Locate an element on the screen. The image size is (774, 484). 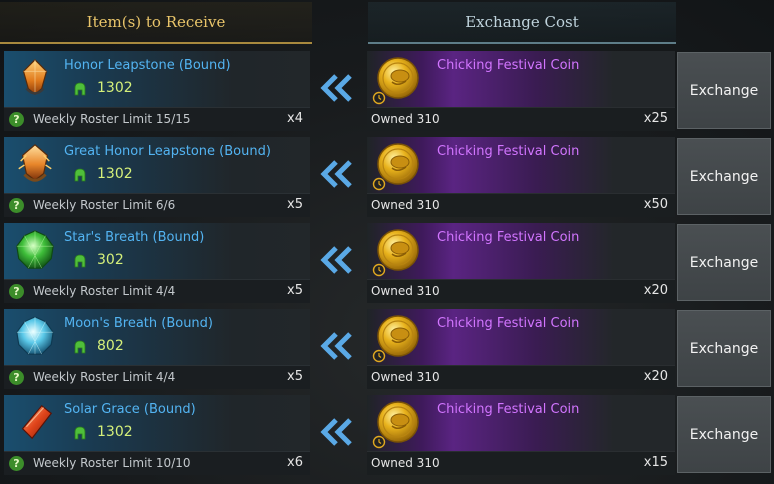
receive-item-main: Star's Breath (Bound) 302 is located at coordinates (157, 251).